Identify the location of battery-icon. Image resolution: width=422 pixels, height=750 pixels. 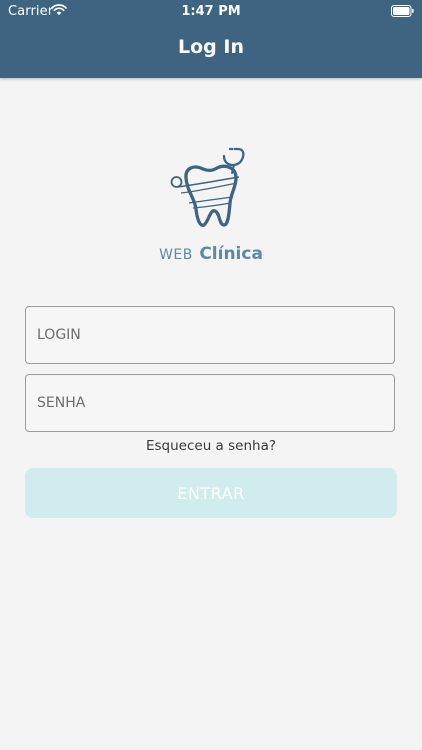
(402, 11).